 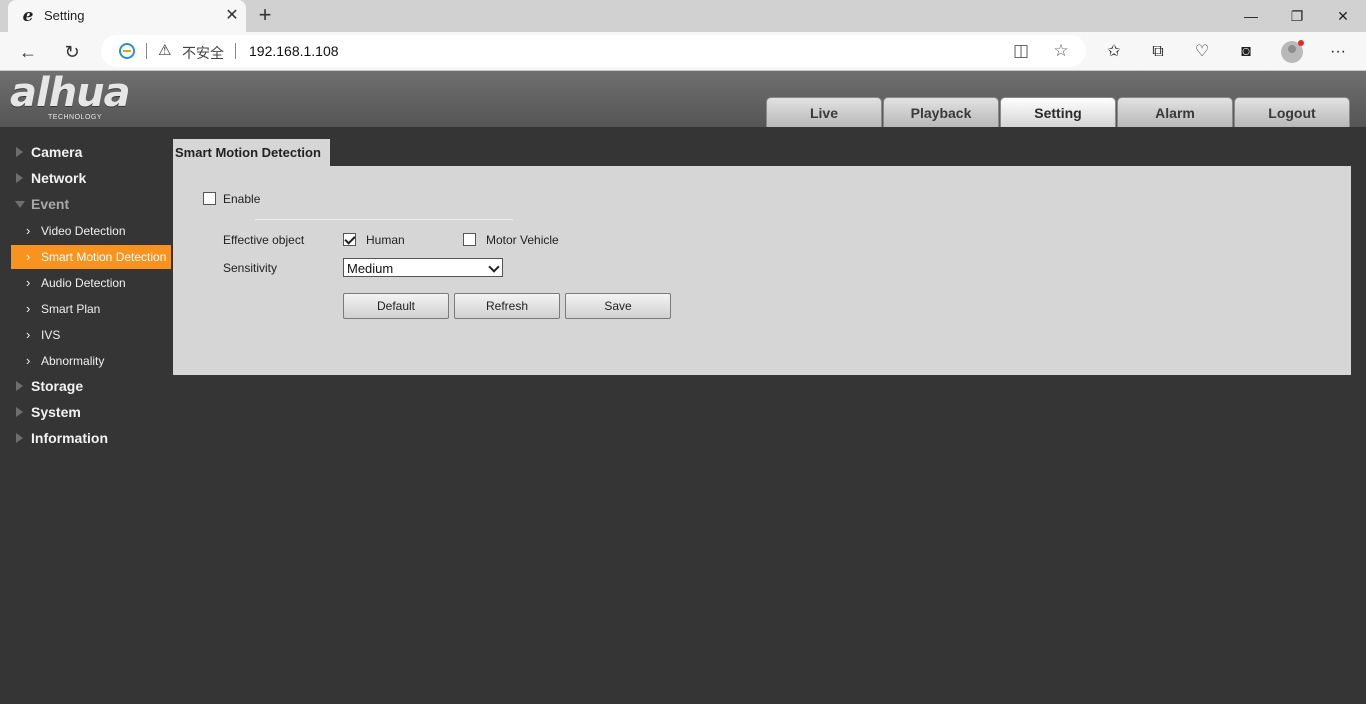 I want to click on window-close-icon: ✕, so click(x=1343, y=16).